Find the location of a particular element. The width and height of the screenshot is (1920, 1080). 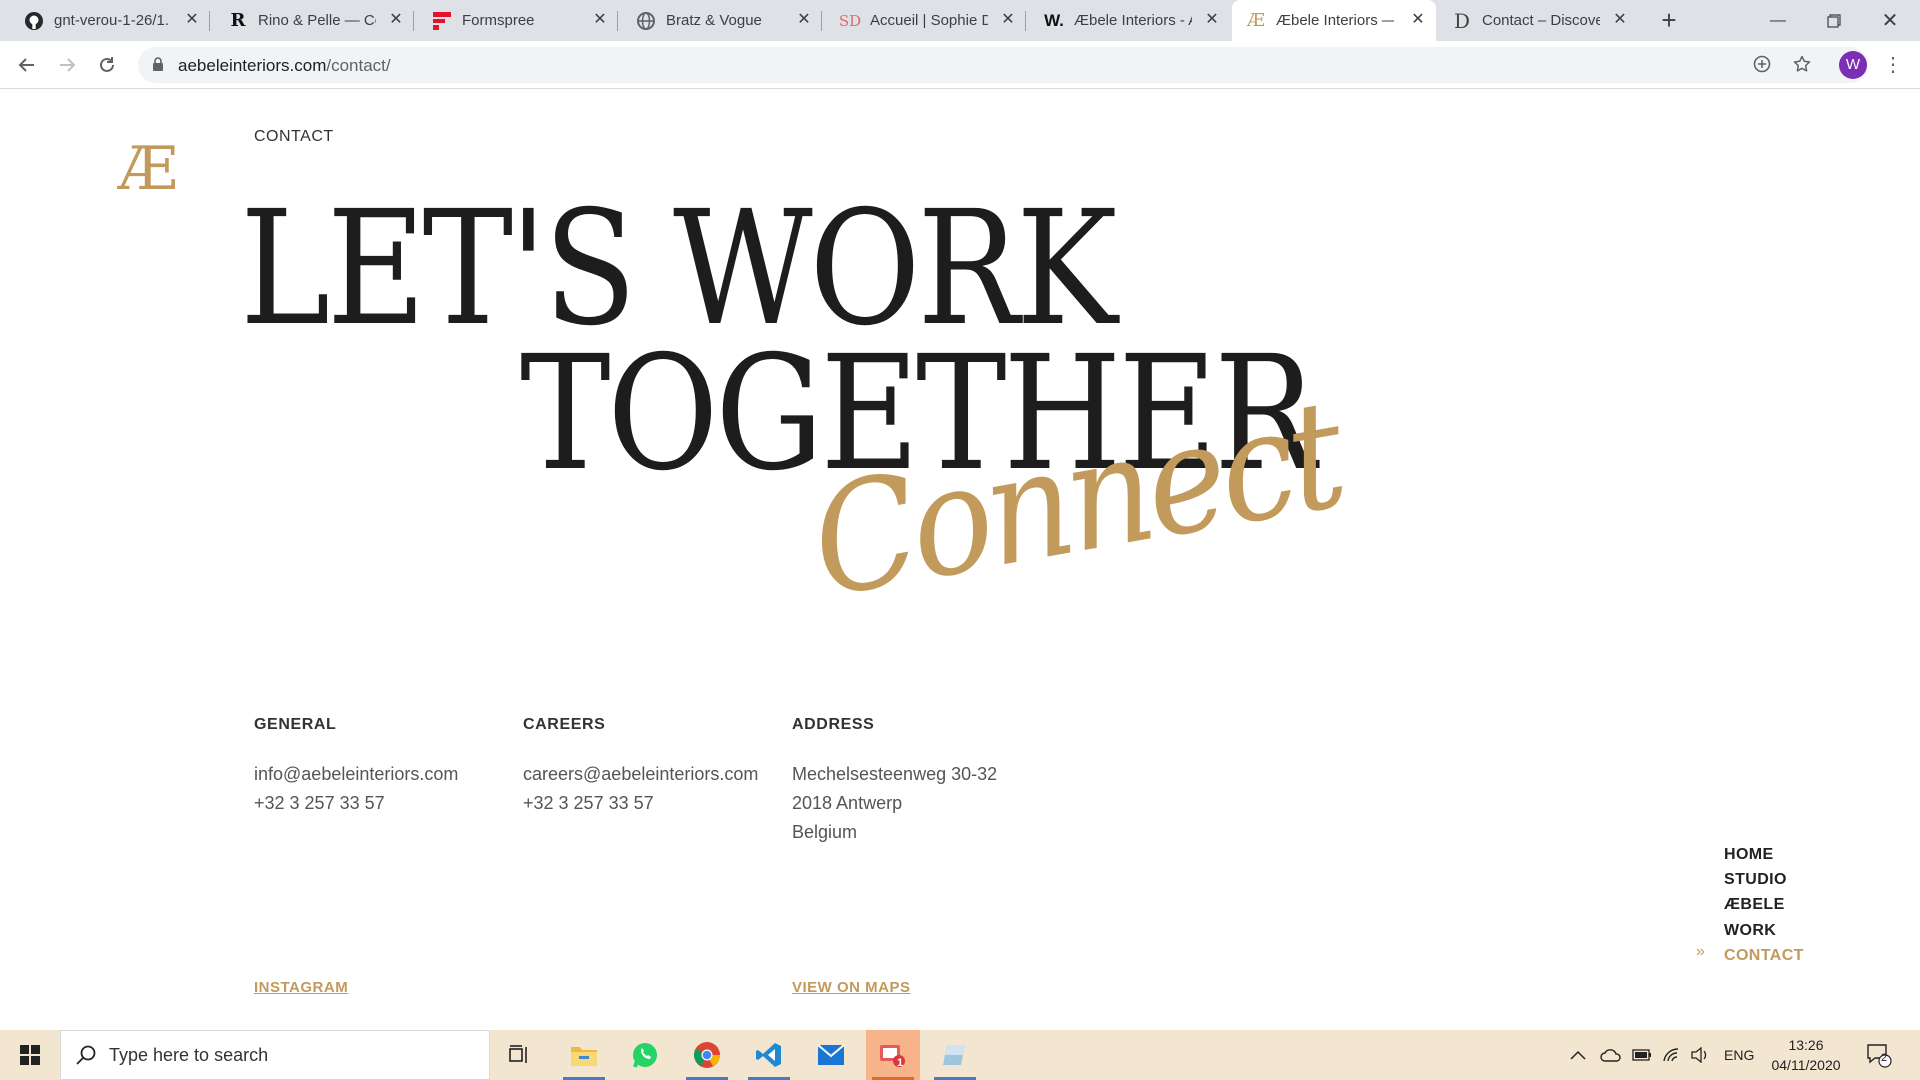

volume-icon is located at coordinates (1700, 1055).